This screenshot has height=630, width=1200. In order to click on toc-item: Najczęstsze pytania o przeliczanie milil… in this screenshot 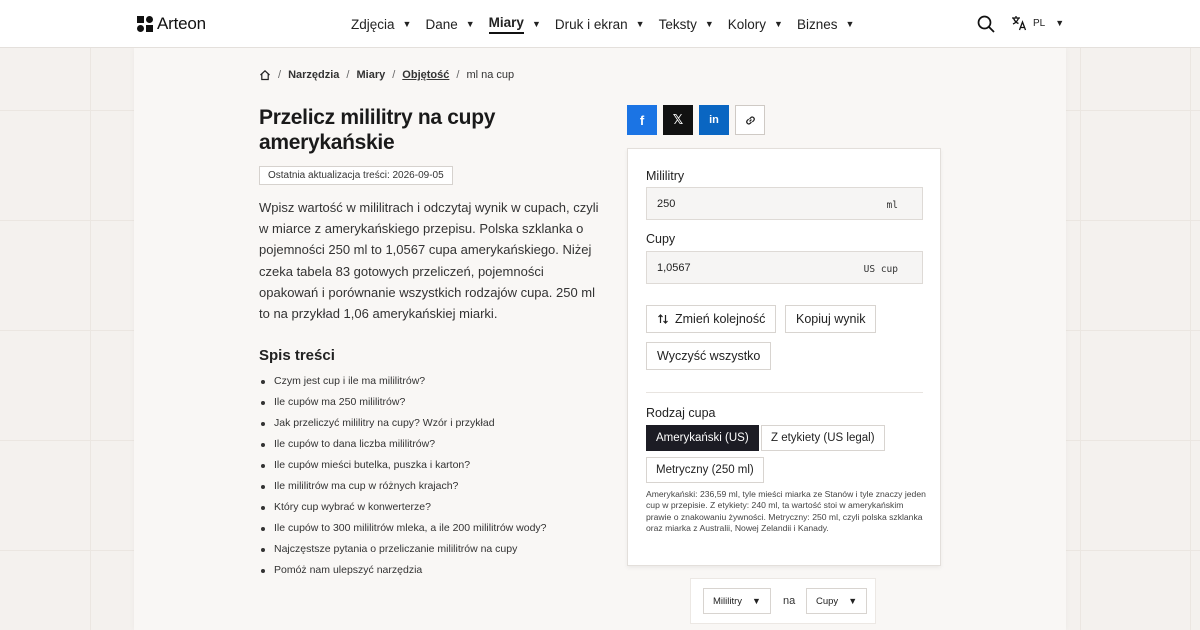, I will do `click(403, 549)`.